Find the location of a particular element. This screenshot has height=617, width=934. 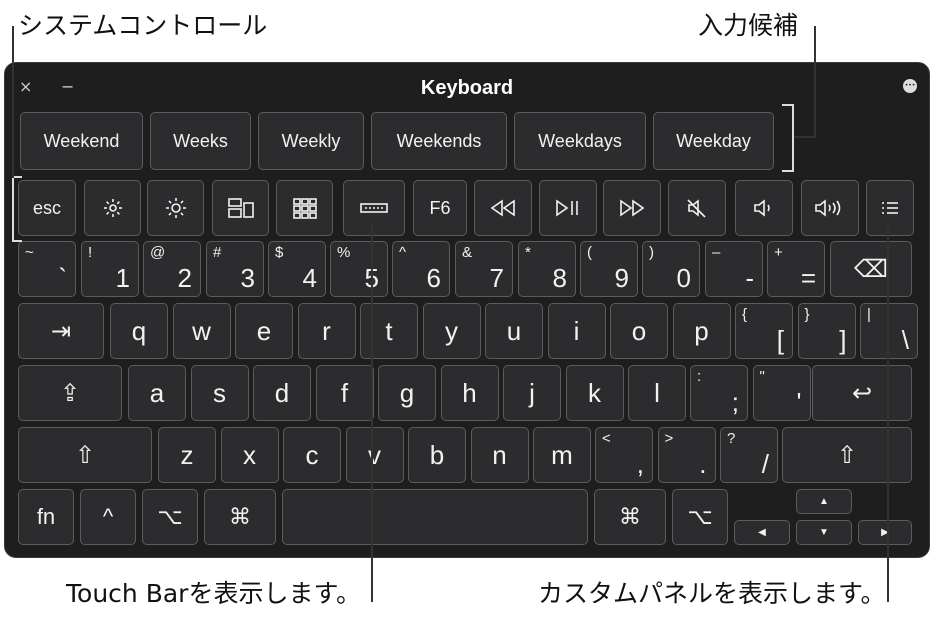

key-quote: " ' is located at coordinates (781, 393).